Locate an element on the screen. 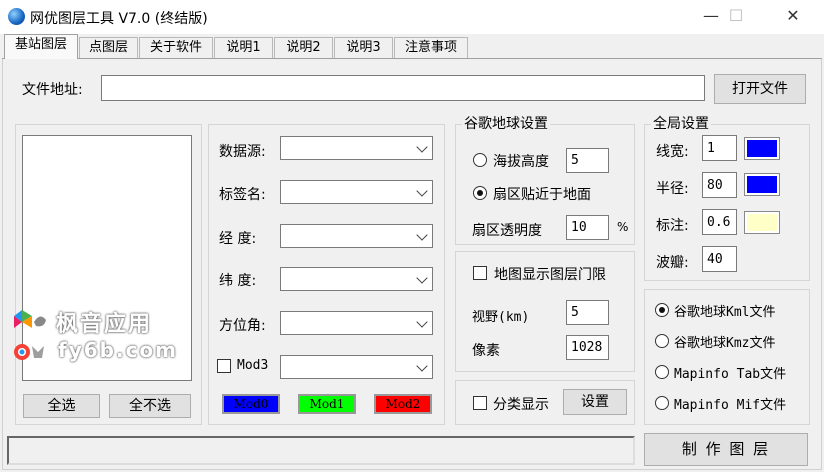 This screenshot has height=472, width=824. tab-about: 关于软件 is located at coordinates (176, 47).